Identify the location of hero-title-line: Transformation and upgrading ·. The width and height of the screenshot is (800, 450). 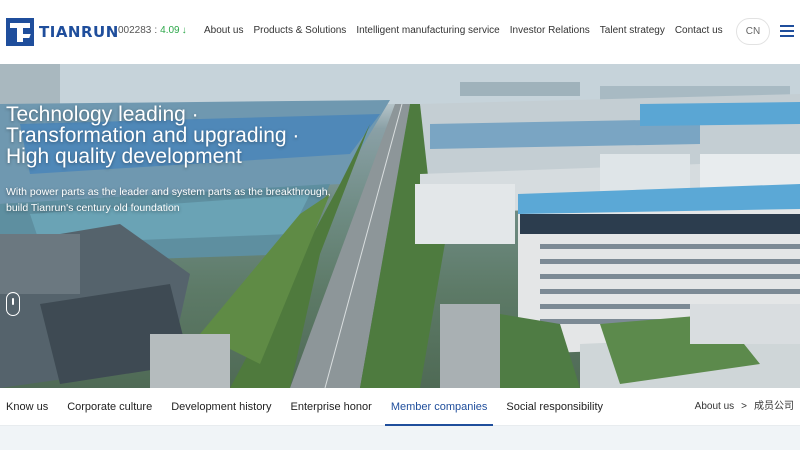
(153, 135).